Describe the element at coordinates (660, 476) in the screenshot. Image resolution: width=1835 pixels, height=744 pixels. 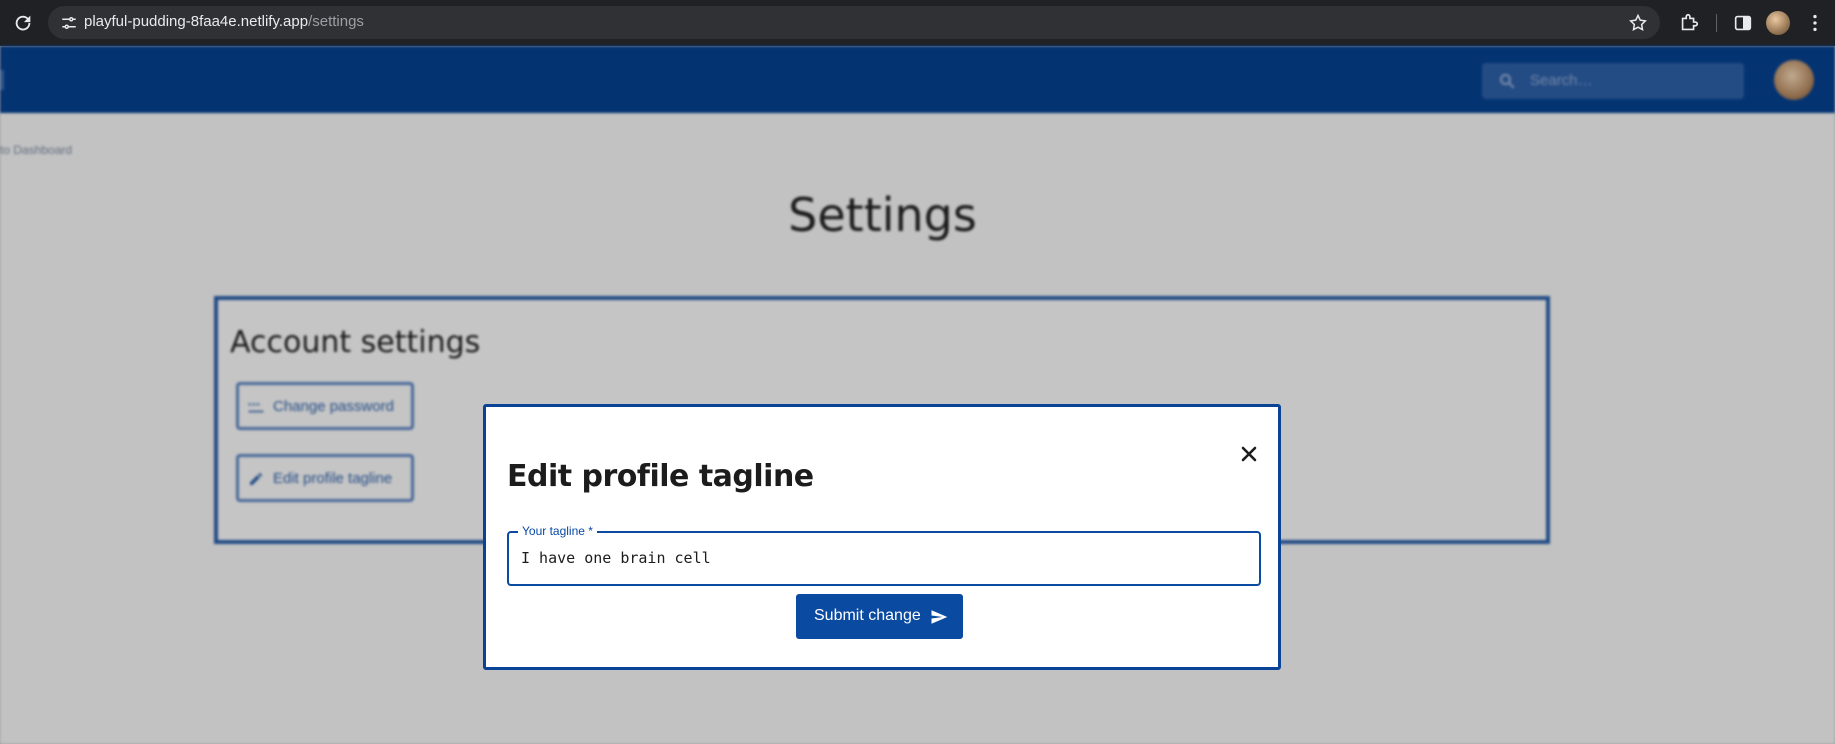
I see `dialog-title: Edit profile tagline` at that location.